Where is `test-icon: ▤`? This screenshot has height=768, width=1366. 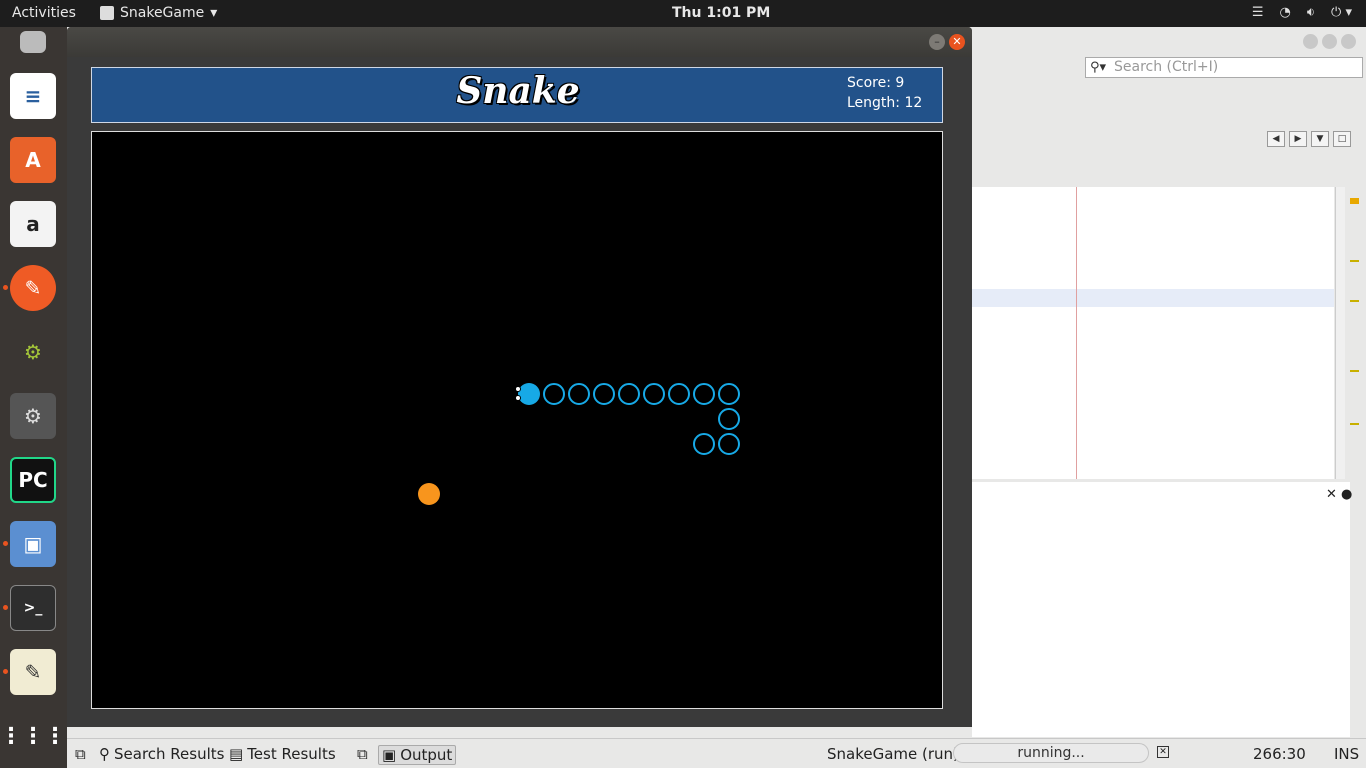
test-icon: ▤ is located at coordinates (236, 754).